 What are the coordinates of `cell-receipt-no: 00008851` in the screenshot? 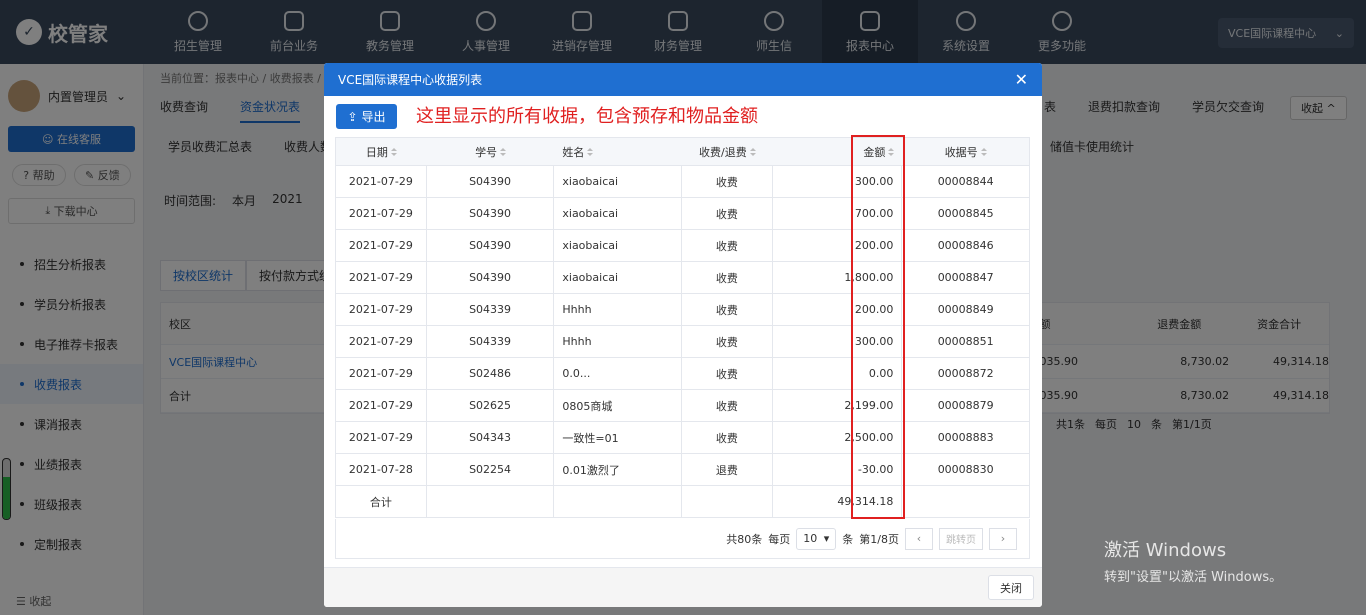 It's located at (965, 341).